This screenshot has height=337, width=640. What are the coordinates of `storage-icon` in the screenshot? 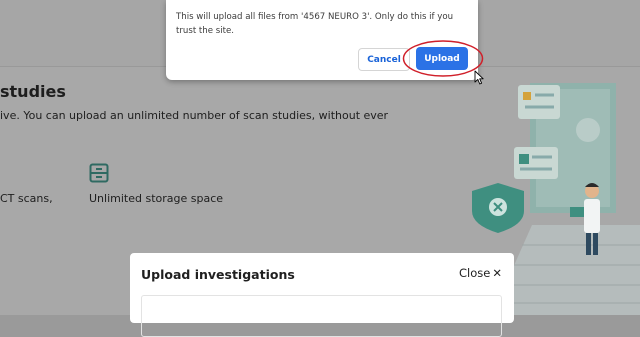 It's located at (99, 173).